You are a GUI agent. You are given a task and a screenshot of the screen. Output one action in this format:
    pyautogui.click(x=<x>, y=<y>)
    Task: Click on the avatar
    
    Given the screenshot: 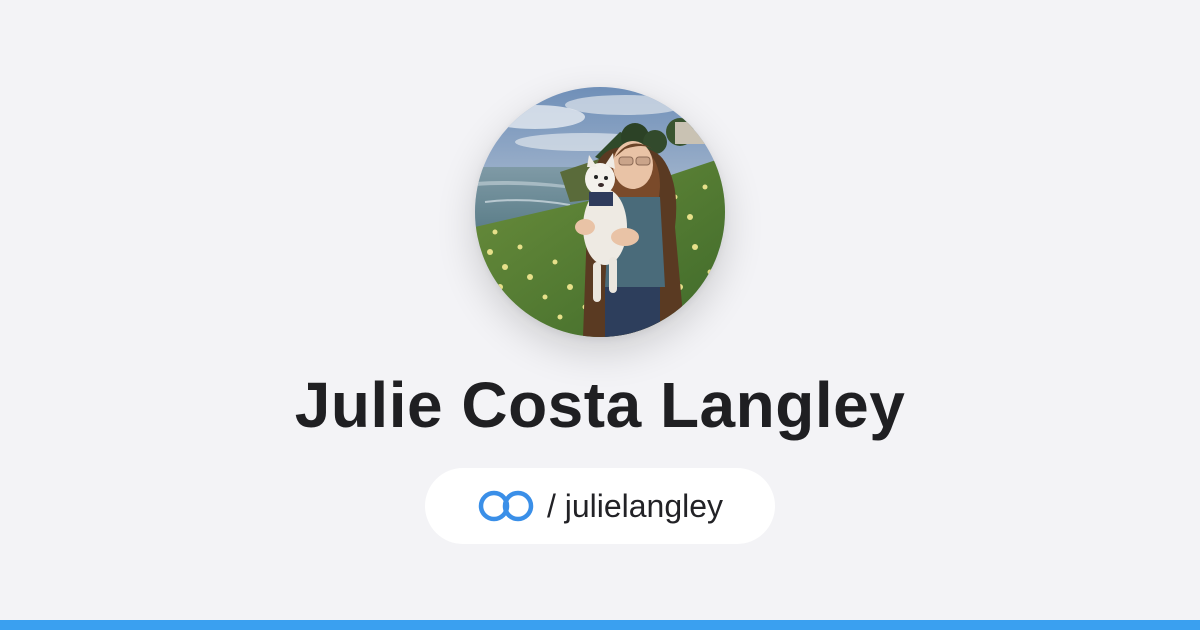 What is the action you would take?
    pyautogui.click(x=600, y=212)
    